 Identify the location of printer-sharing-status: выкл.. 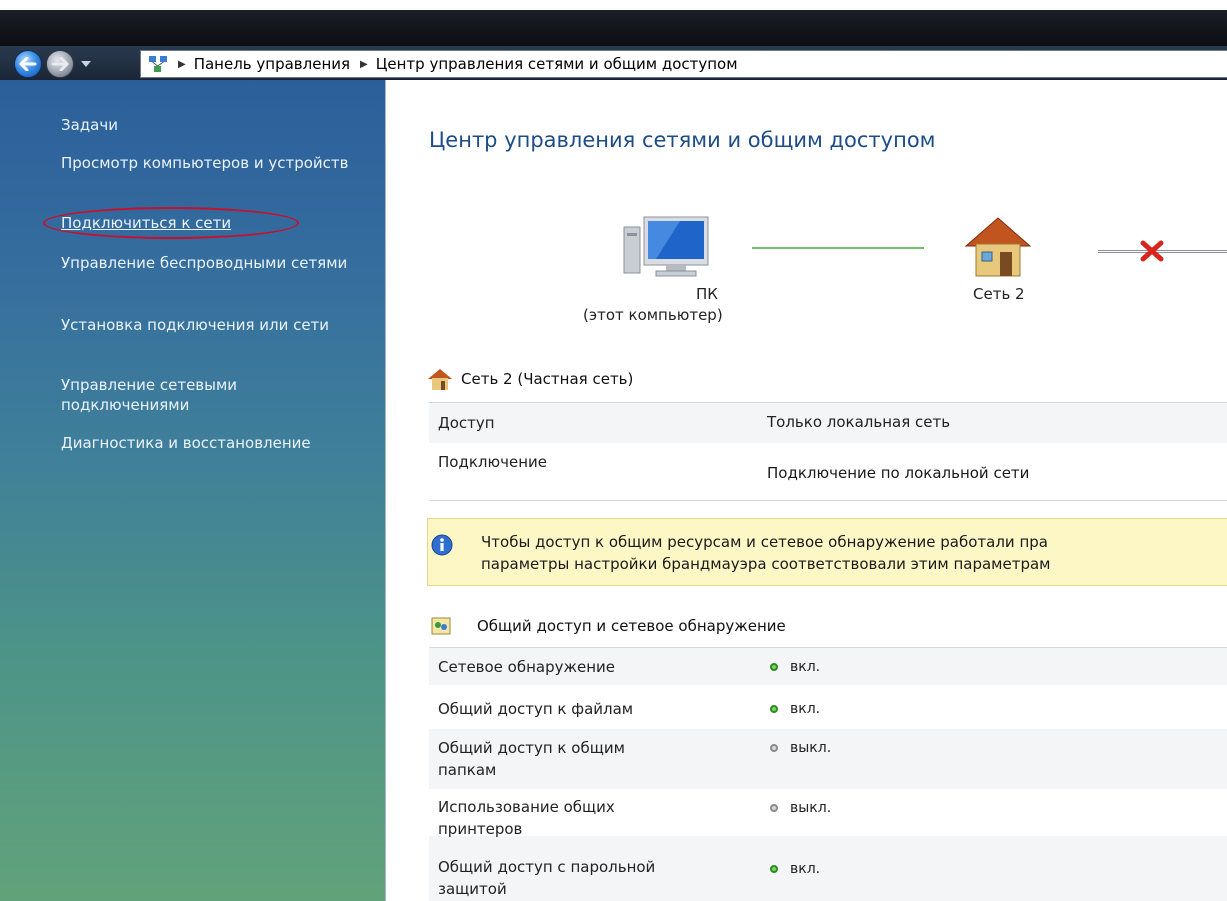
(800, 808).